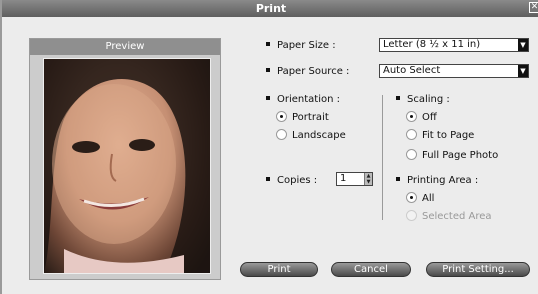 Image resolution: width=538 pixels, height=294 pixels. Describe the element at coordinates (319, 135) in the screenshot. I see `orientation-landscape-label: Landscape` at that location.